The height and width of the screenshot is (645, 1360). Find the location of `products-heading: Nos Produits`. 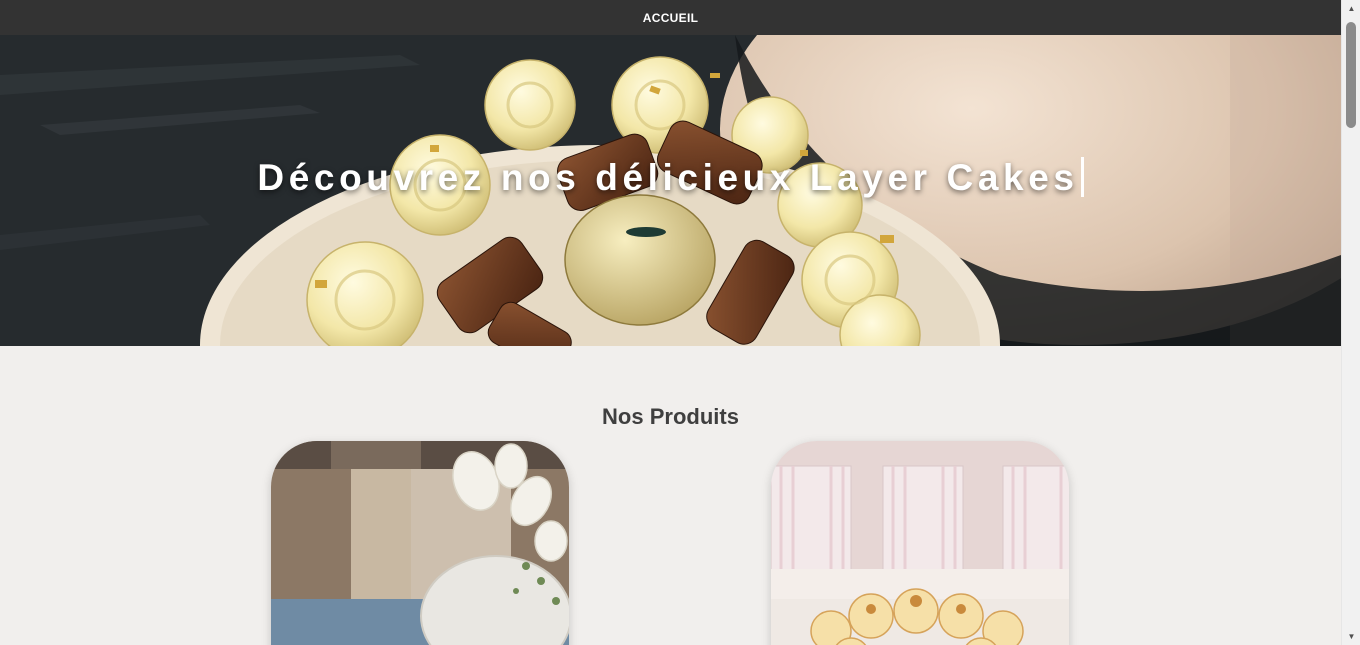

products-heading: Nos Produits is located at coordinates (670, 417).